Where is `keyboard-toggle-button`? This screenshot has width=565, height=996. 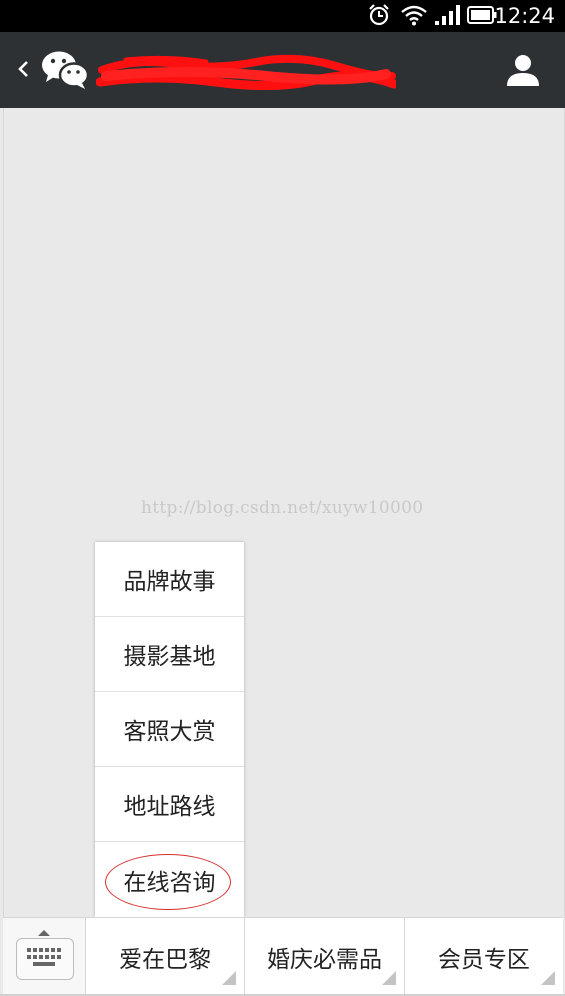 keyboard-toggle-button is located at coordinates (44, 956).